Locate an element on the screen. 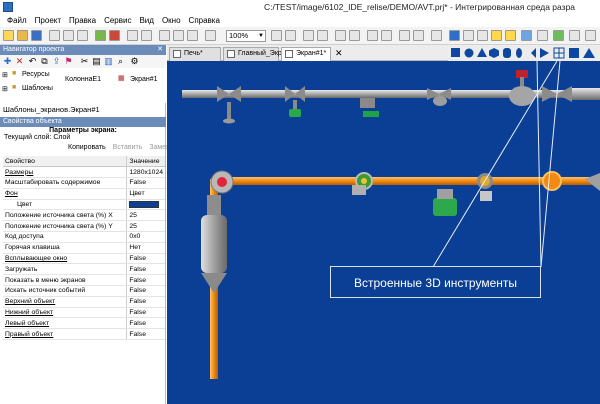 Image resolution: width=600 pixels, height=404 pixels. table-row: Размеры 1280x1024 is located at coordinates (84, 172).